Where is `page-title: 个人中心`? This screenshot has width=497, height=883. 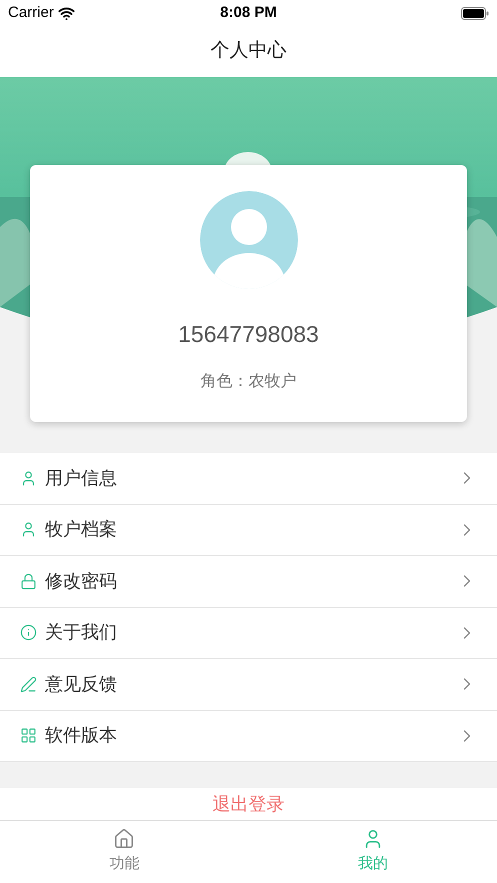 page-title: 个人中心 is located at coordinates (248, 51).